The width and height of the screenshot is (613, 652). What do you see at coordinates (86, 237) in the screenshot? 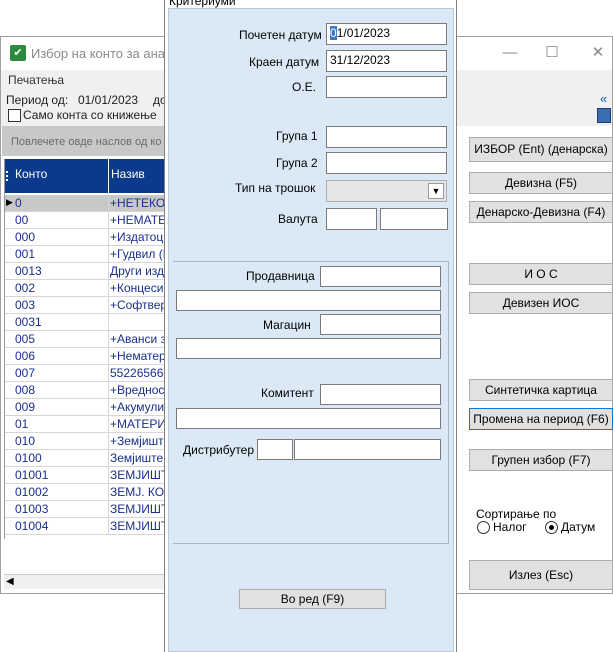
I see `table-row: 000 +Издатоци` at bounding box center [86, 237].